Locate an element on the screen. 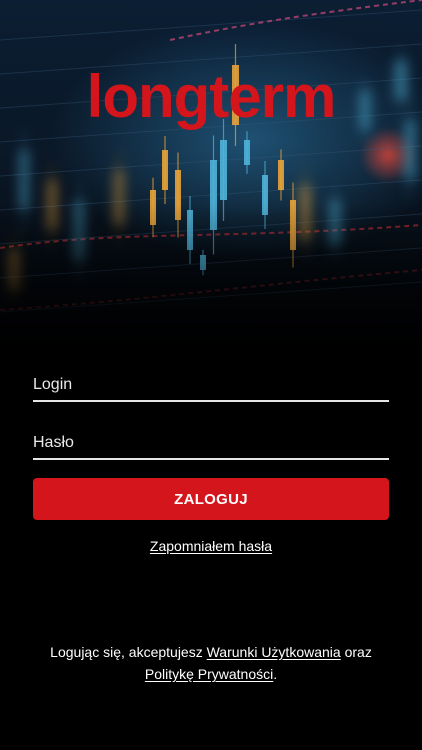 This screenshot has width=422, height=750. privacy-policy-link: Politykę Prywatności is located at coordinates (209, 674).